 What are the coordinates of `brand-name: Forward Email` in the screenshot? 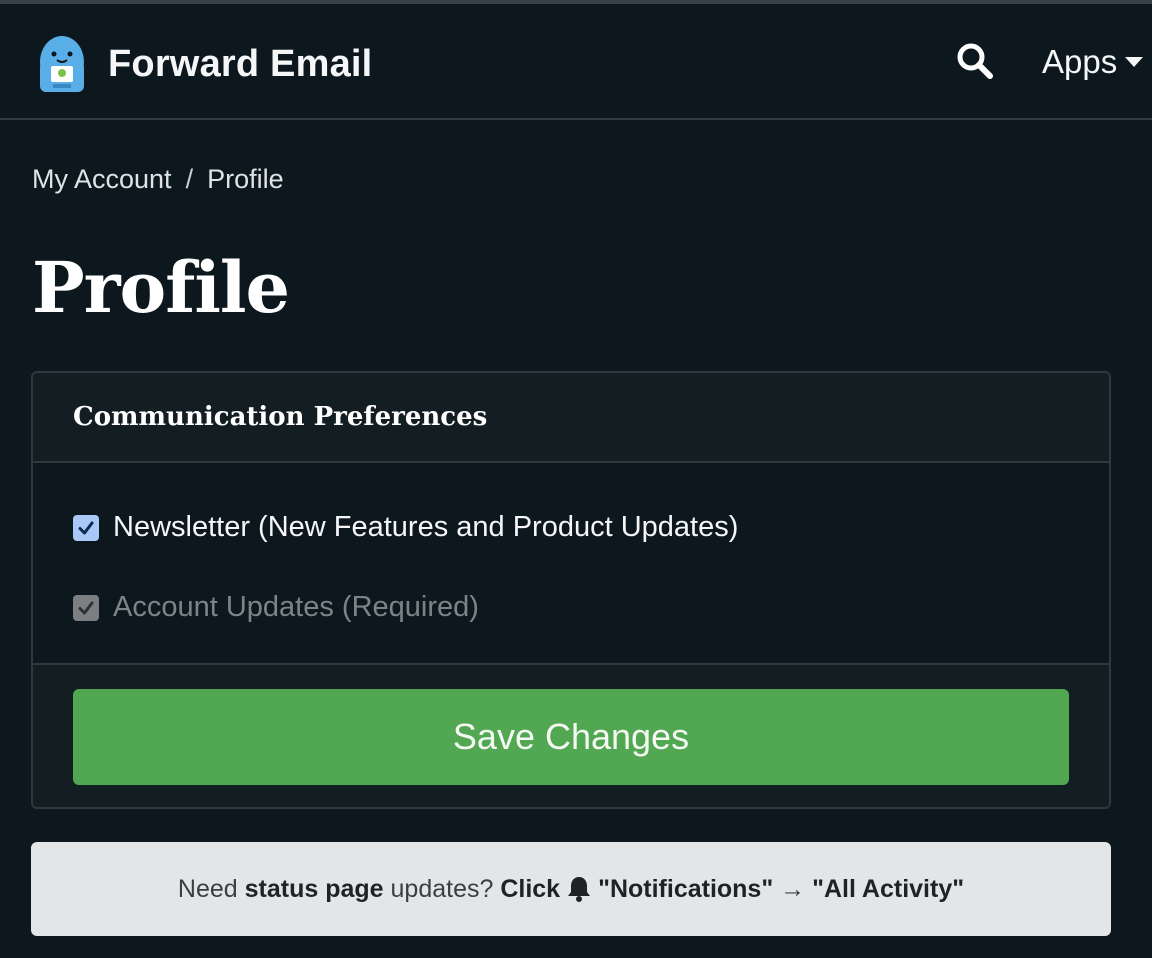 It's located at (240, 63).